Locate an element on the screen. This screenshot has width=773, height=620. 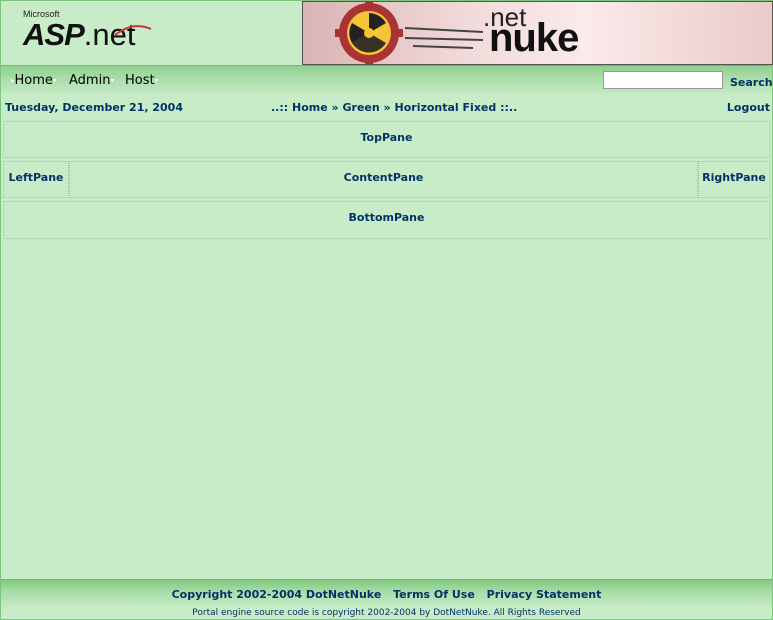
menu-bar: ▸Home▾ Admin▾ Host▾ Search is located at coordinates (387, 80).